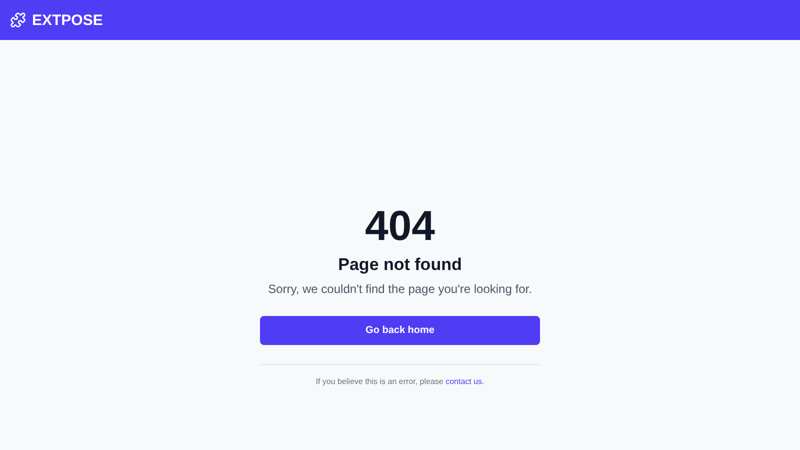 The height and width of the screenshot is (450, 800). Describe the element at coordinates (464, 381) in the screenshot. I see `contact-link: contact us` at that location.